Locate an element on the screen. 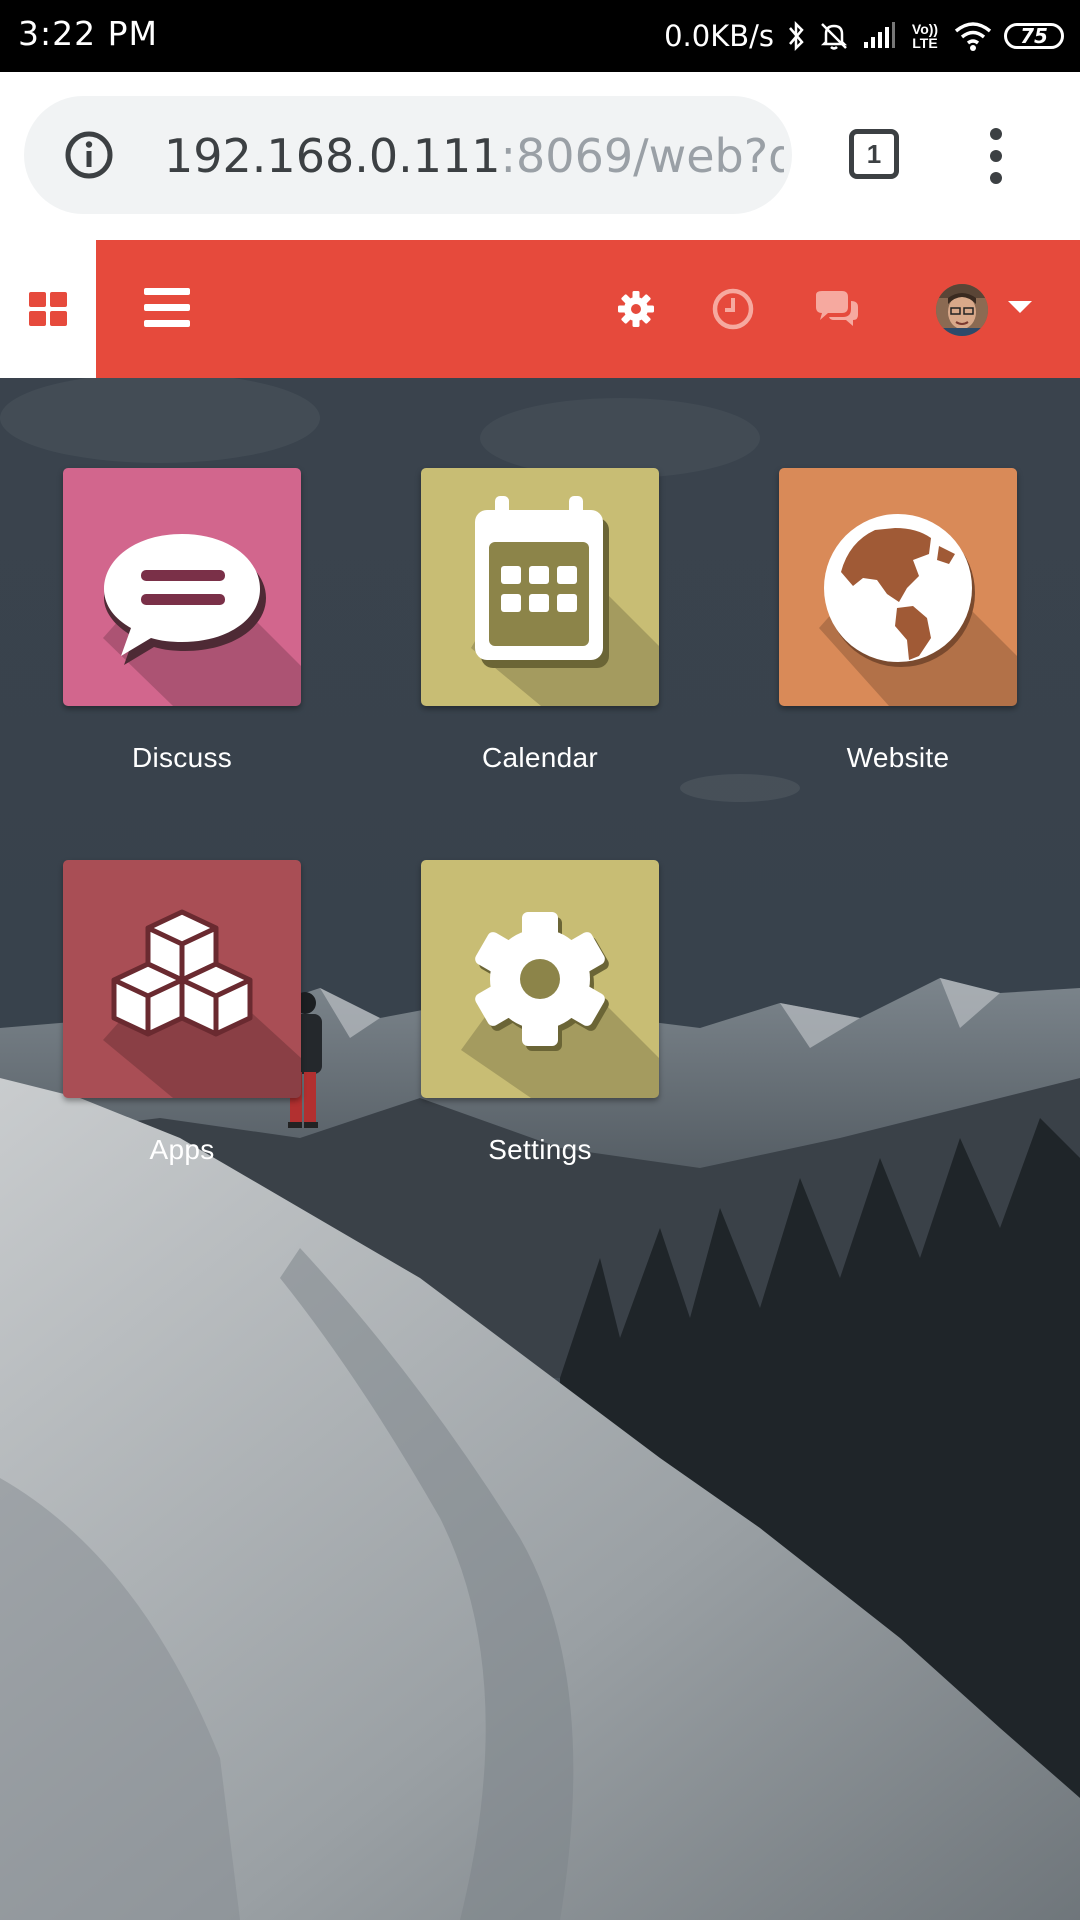 The width and height of the screenshot is (1080, 1920). chat-icon is located at coordinates (837, 309).